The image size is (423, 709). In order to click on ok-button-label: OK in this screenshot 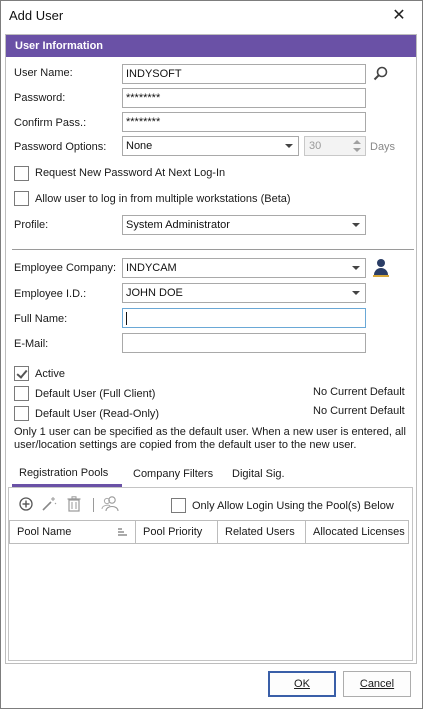, I will do `click(302, 684)`.